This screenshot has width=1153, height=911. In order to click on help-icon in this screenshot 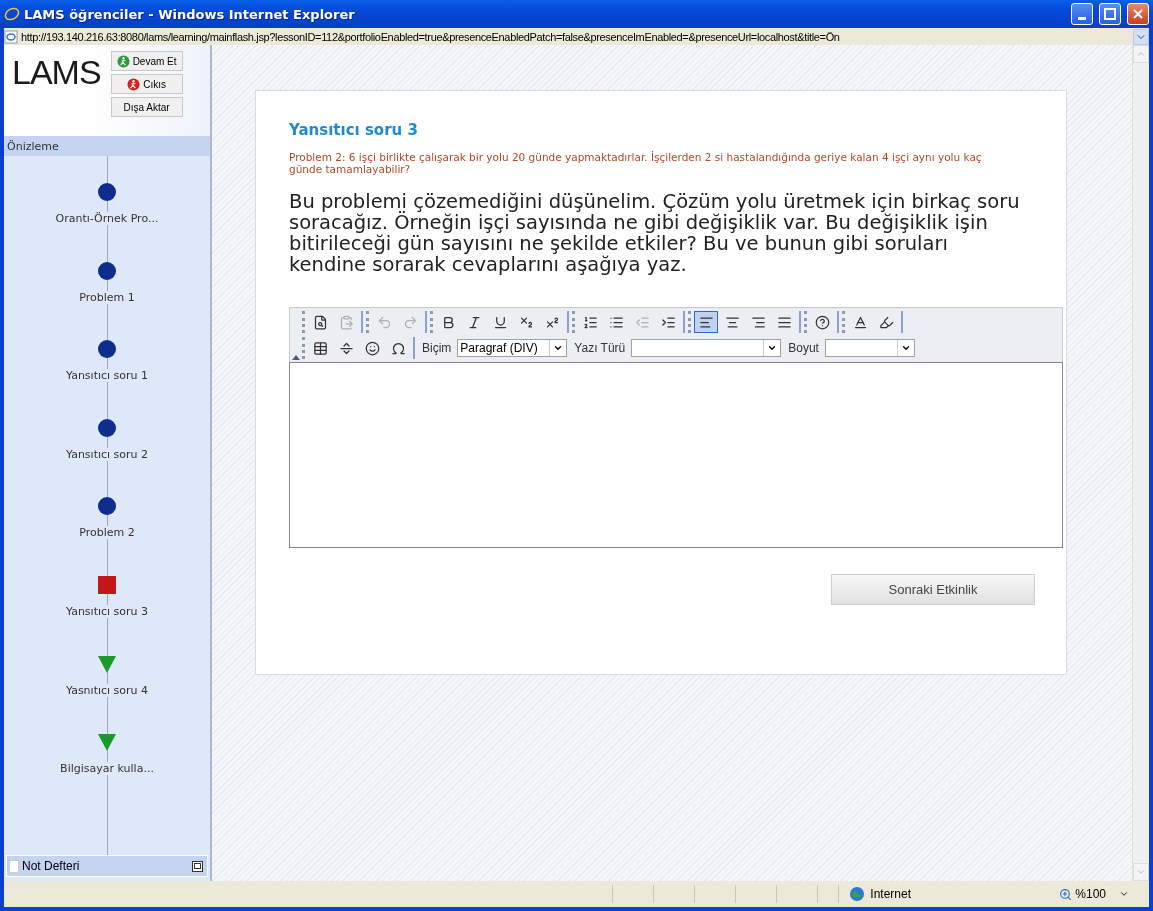, I will do `click(822, 322)`.